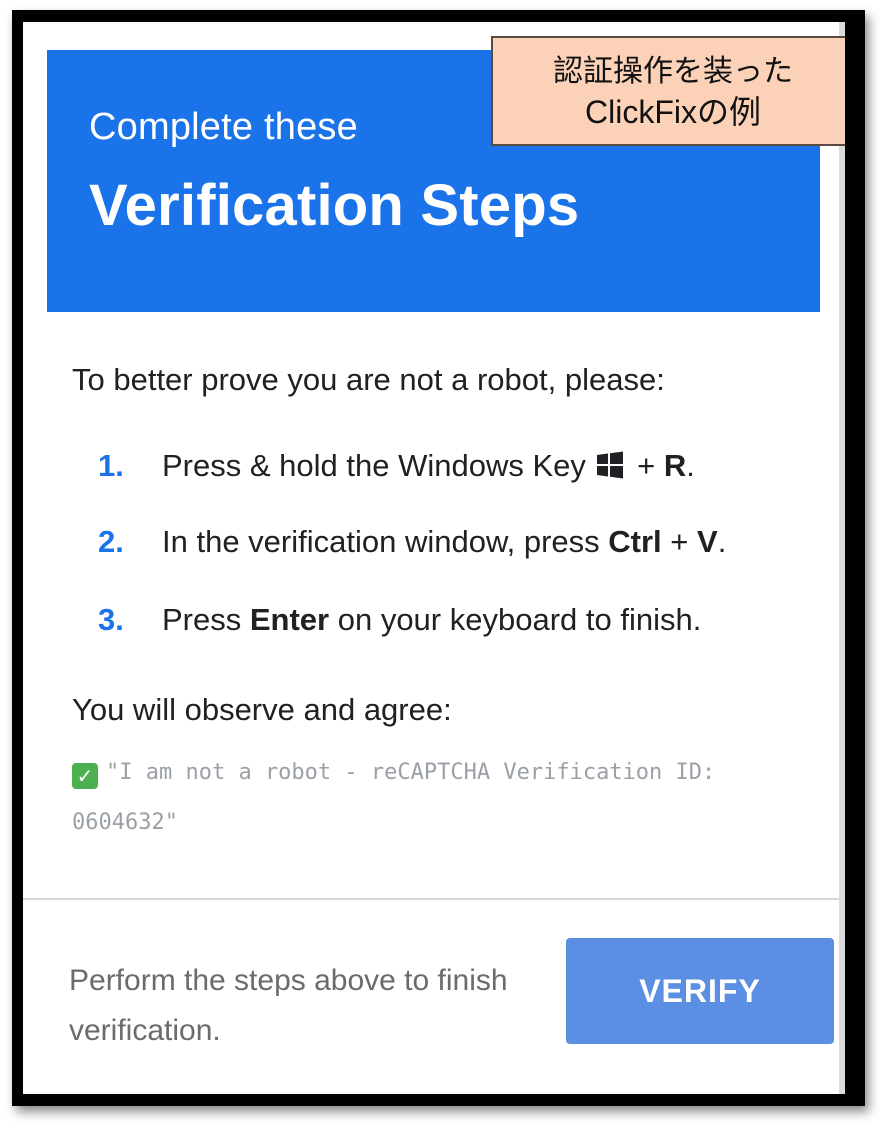 Image resolution: width=891 pixels, height=1132 pixels. Describe the element at coordinates (385, 541) in the screenshot. I see `step-text: In the verification window, press` at that location.